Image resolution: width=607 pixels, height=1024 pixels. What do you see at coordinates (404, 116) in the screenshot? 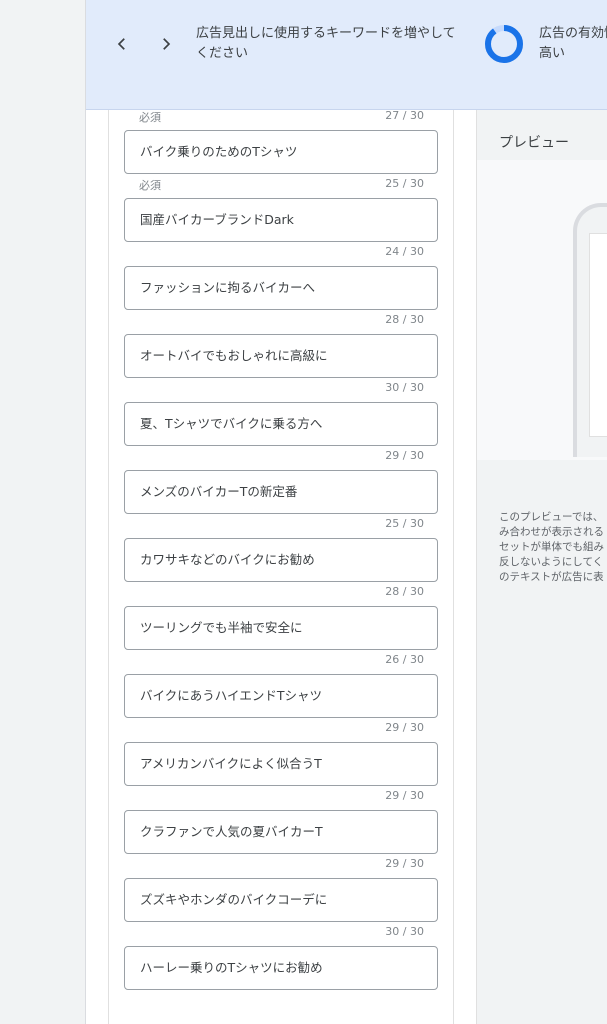
I see `character-count: 27 / 30` at bounding box center [404, 116].